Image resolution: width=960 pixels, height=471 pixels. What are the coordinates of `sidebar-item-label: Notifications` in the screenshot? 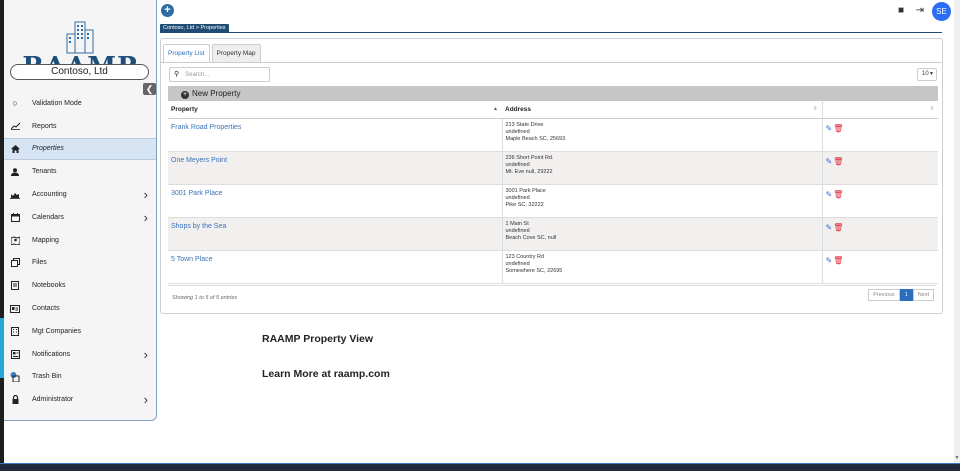 It's located at (51, 354).